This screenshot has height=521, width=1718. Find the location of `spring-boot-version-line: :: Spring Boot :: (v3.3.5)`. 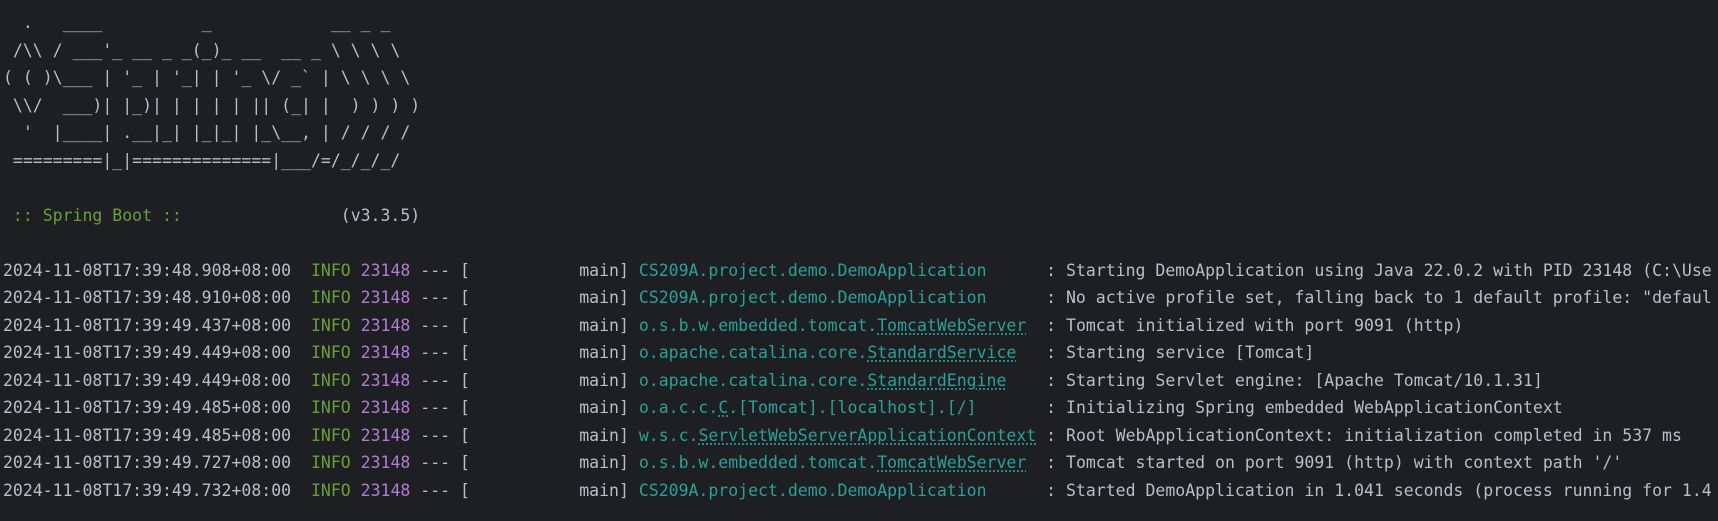

spring-boot-version-line: :: Spring Boot :: (v3.3.5) is located at coordinates (860, 216).